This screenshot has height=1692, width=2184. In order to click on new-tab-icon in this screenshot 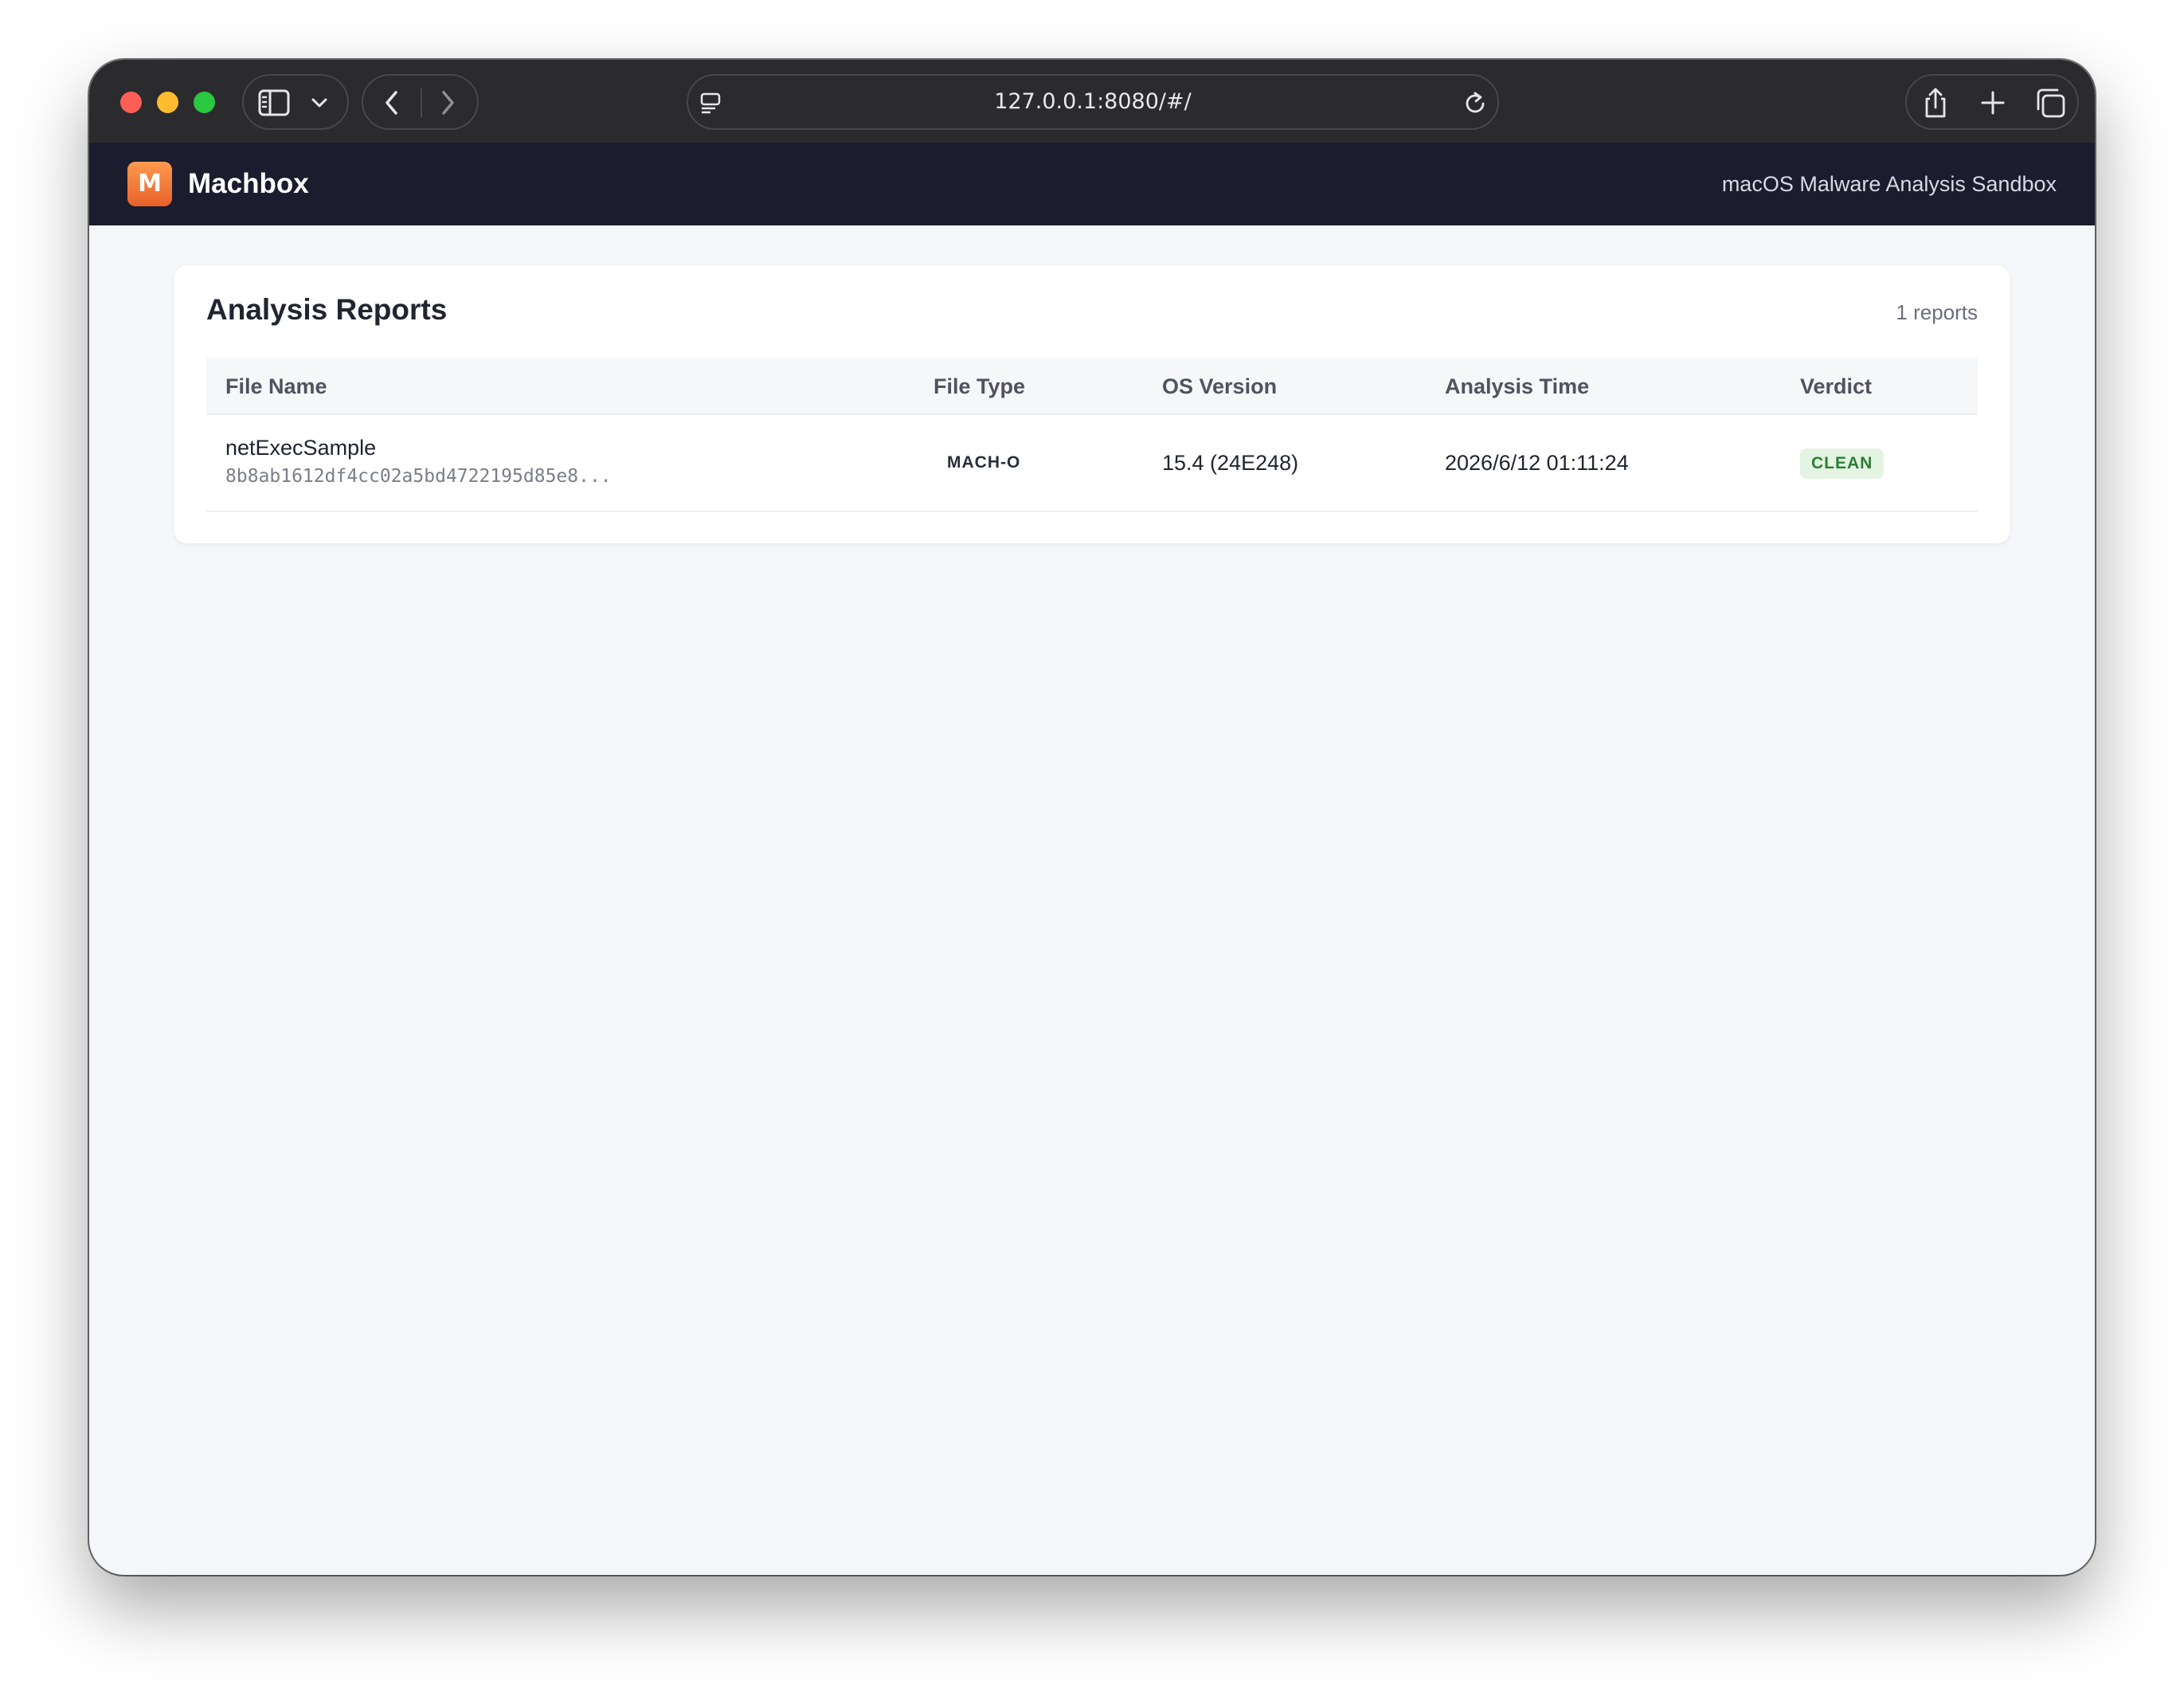, I will do `click(1993, 103)`.